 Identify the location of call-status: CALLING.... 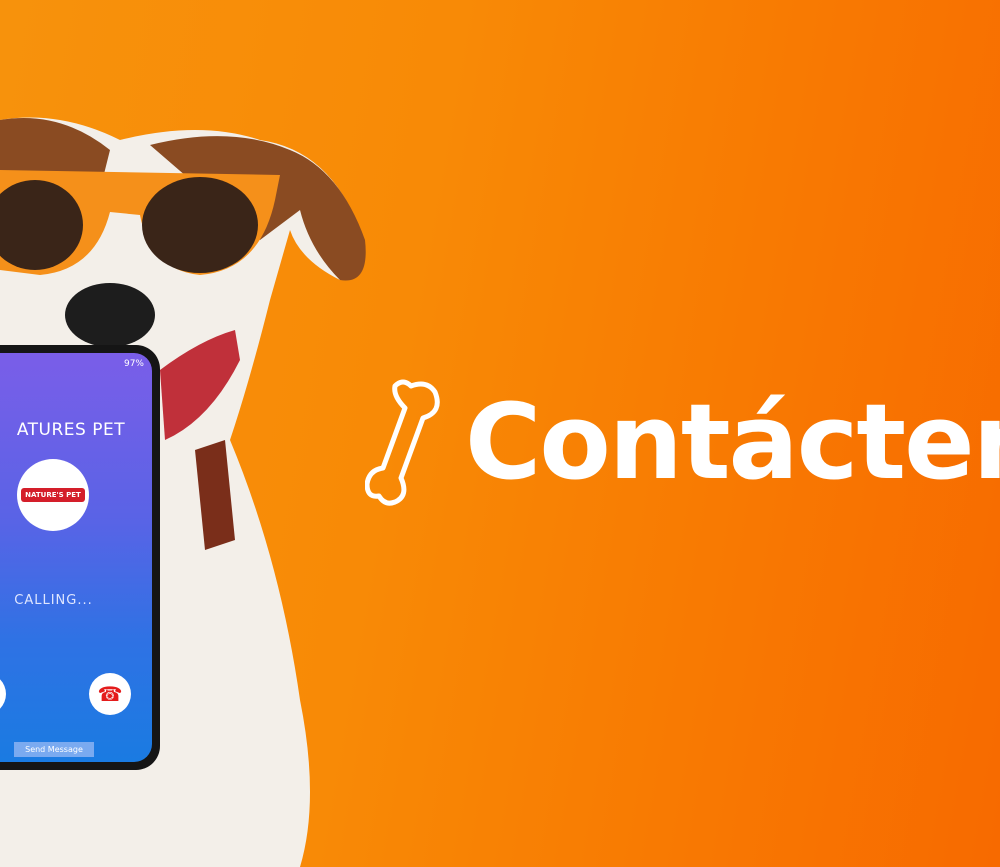
(53, 600).